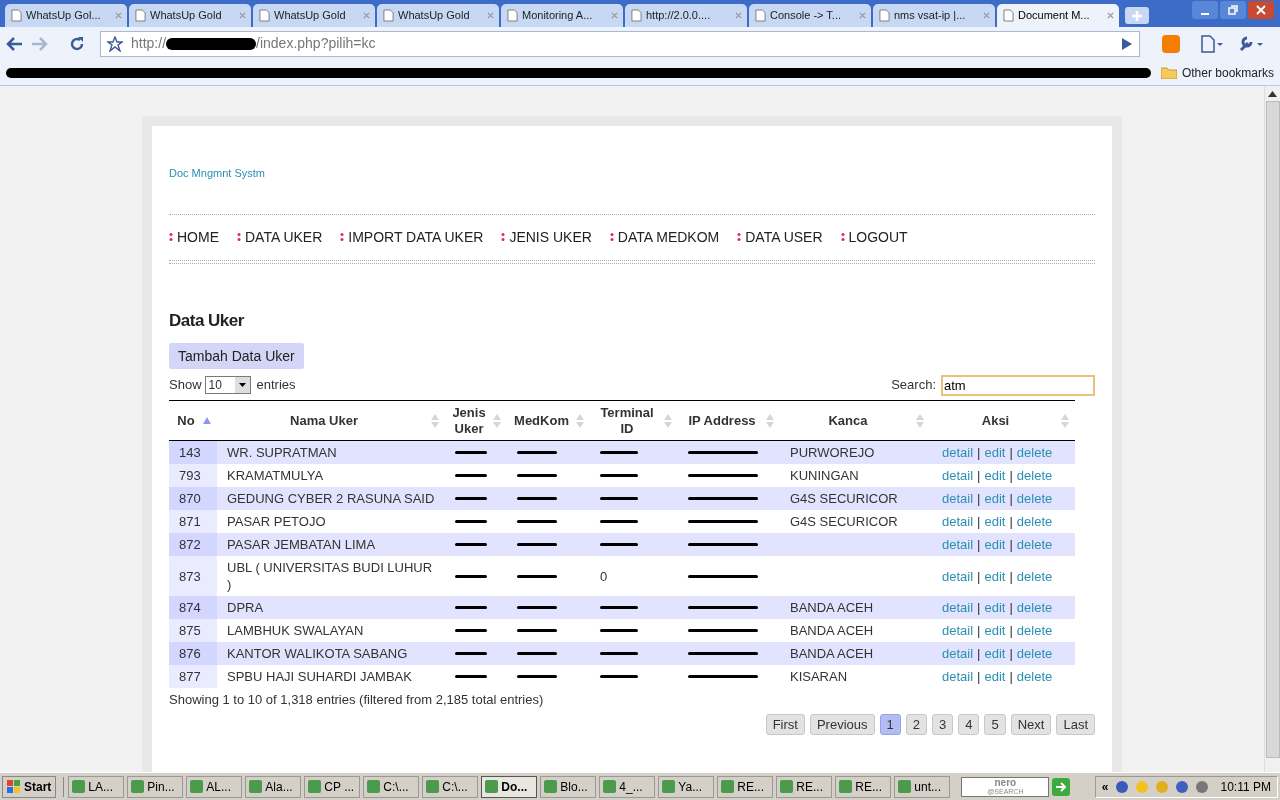  What do you see at coordinates (193, 452) in the screenshot?
I see `table-cell: 143` at bounding box center [193, 452].